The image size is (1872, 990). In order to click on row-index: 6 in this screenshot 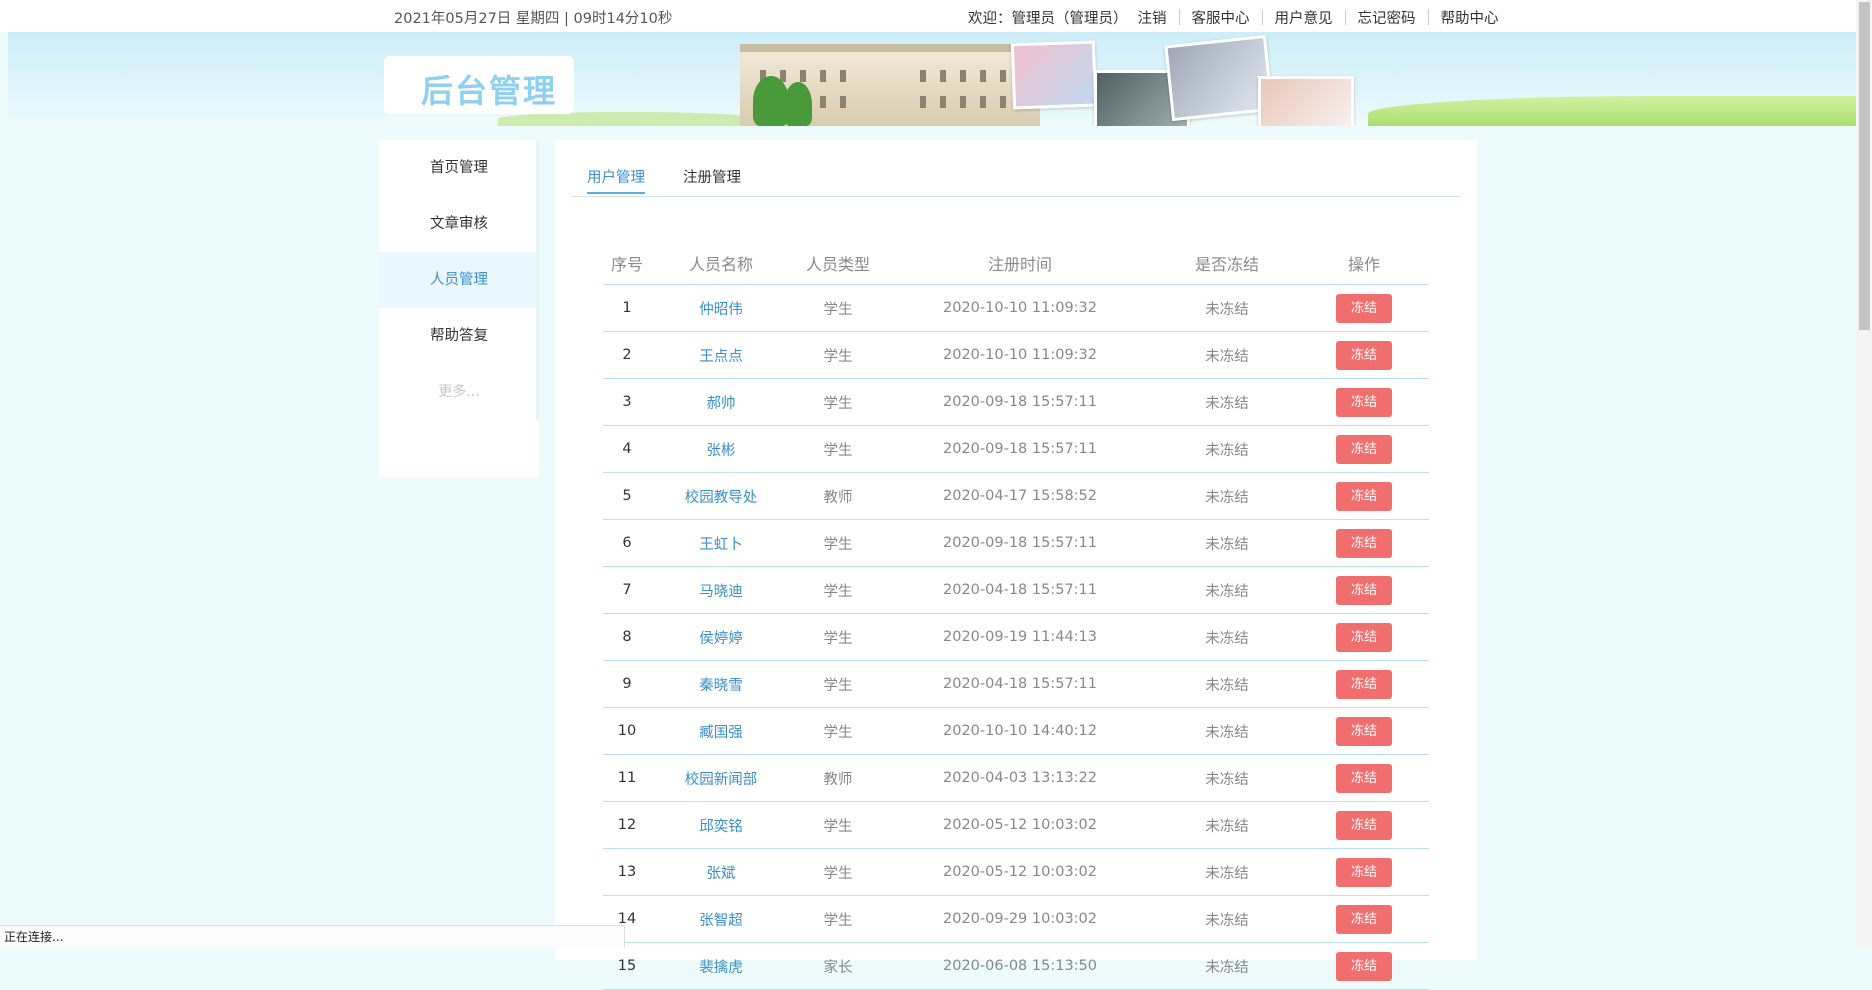, I will do `click(627, 543)`.